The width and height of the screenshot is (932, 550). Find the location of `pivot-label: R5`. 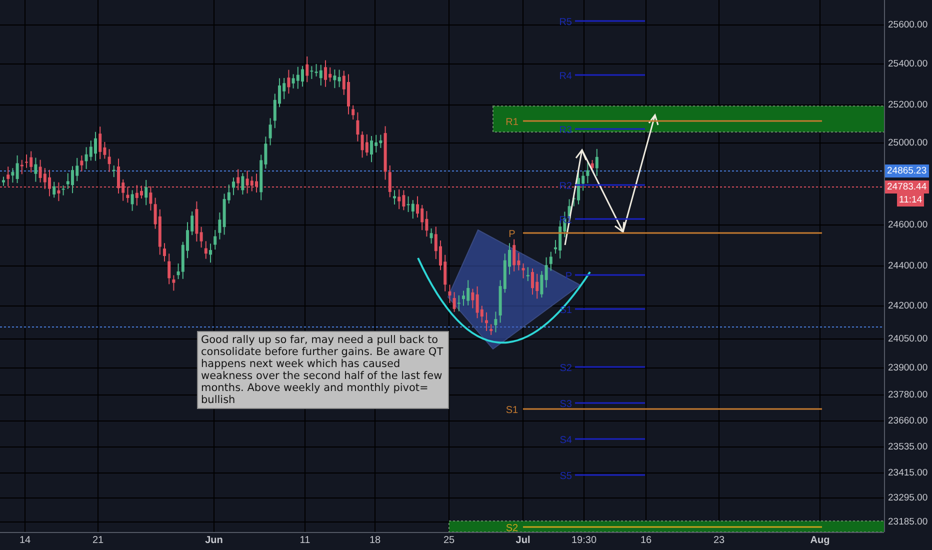

pivot-label: R5 is located at coordinates (565, 22).